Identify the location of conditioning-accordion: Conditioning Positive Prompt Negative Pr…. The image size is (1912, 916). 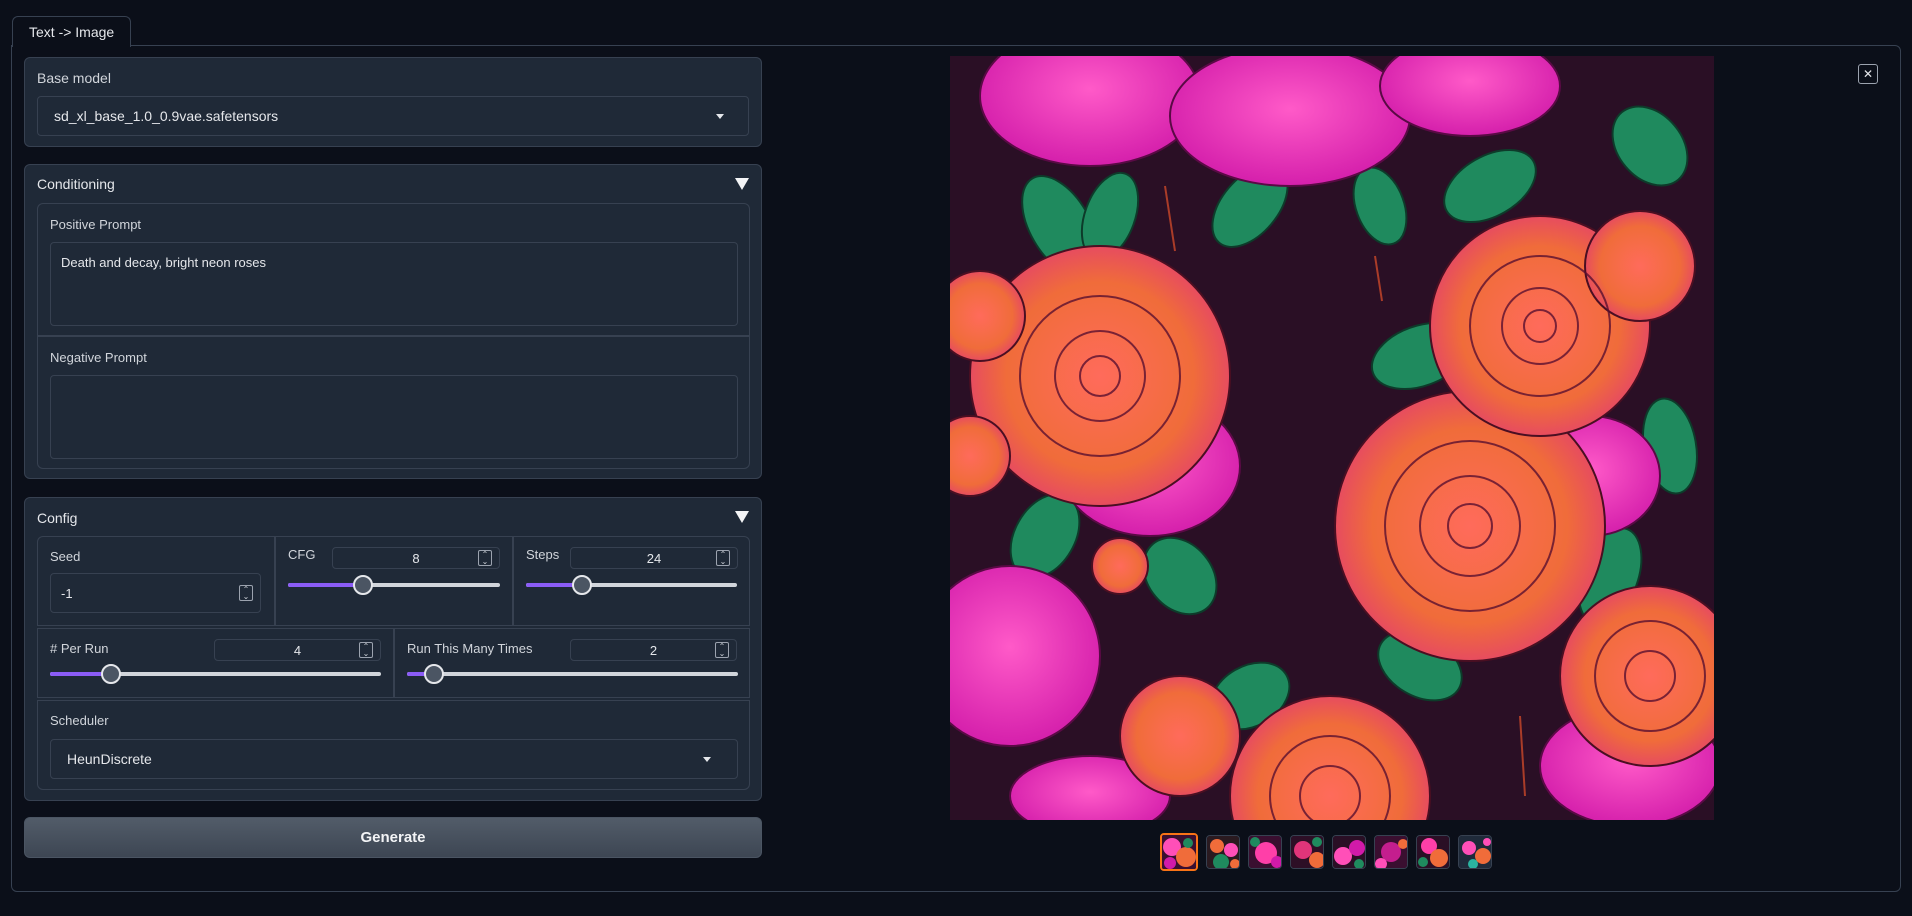
(393, 321).